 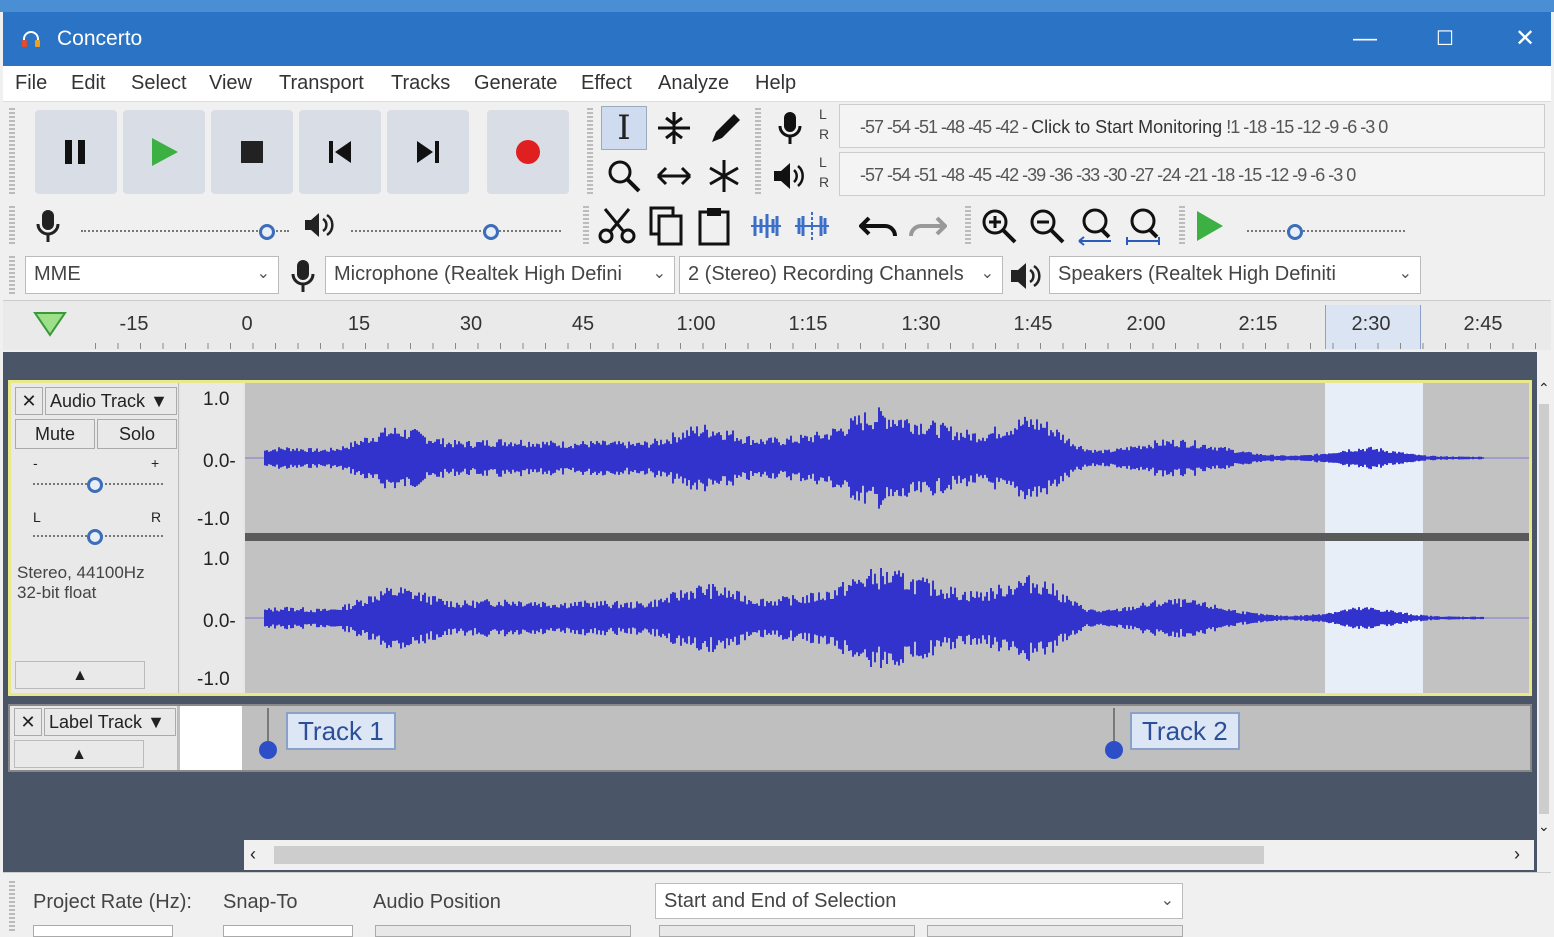 I want to click on label-track-2: Track 2, so click(x=1185, y=731).